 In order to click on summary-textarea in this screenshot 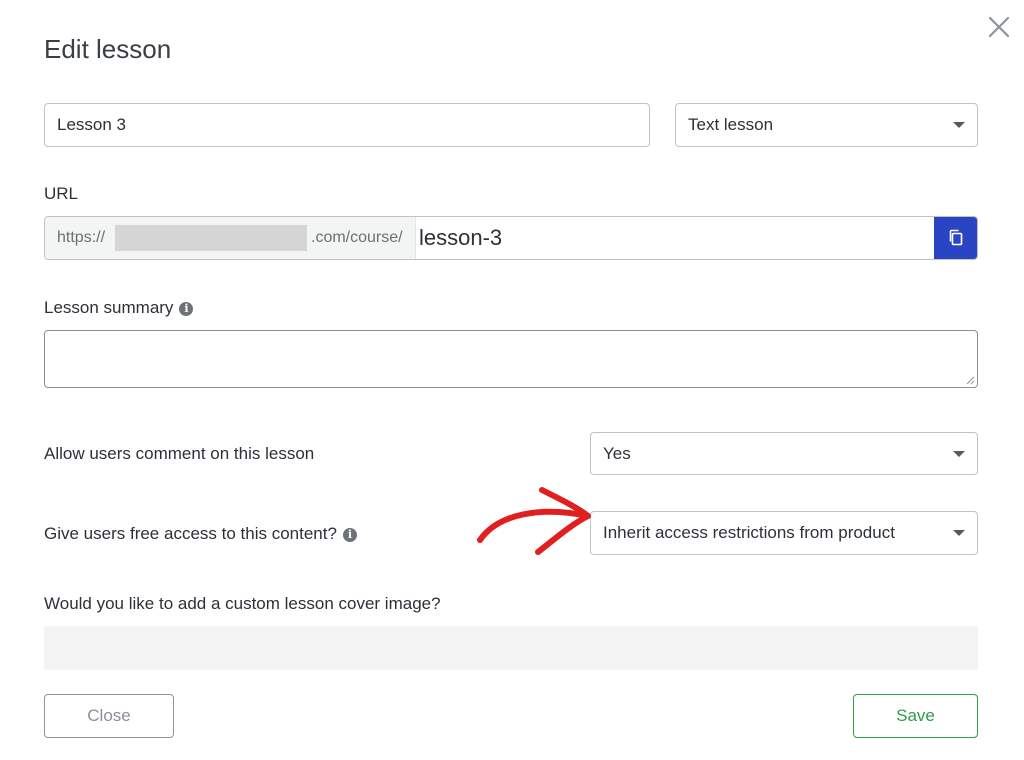, I will do `click(511, 359)`.